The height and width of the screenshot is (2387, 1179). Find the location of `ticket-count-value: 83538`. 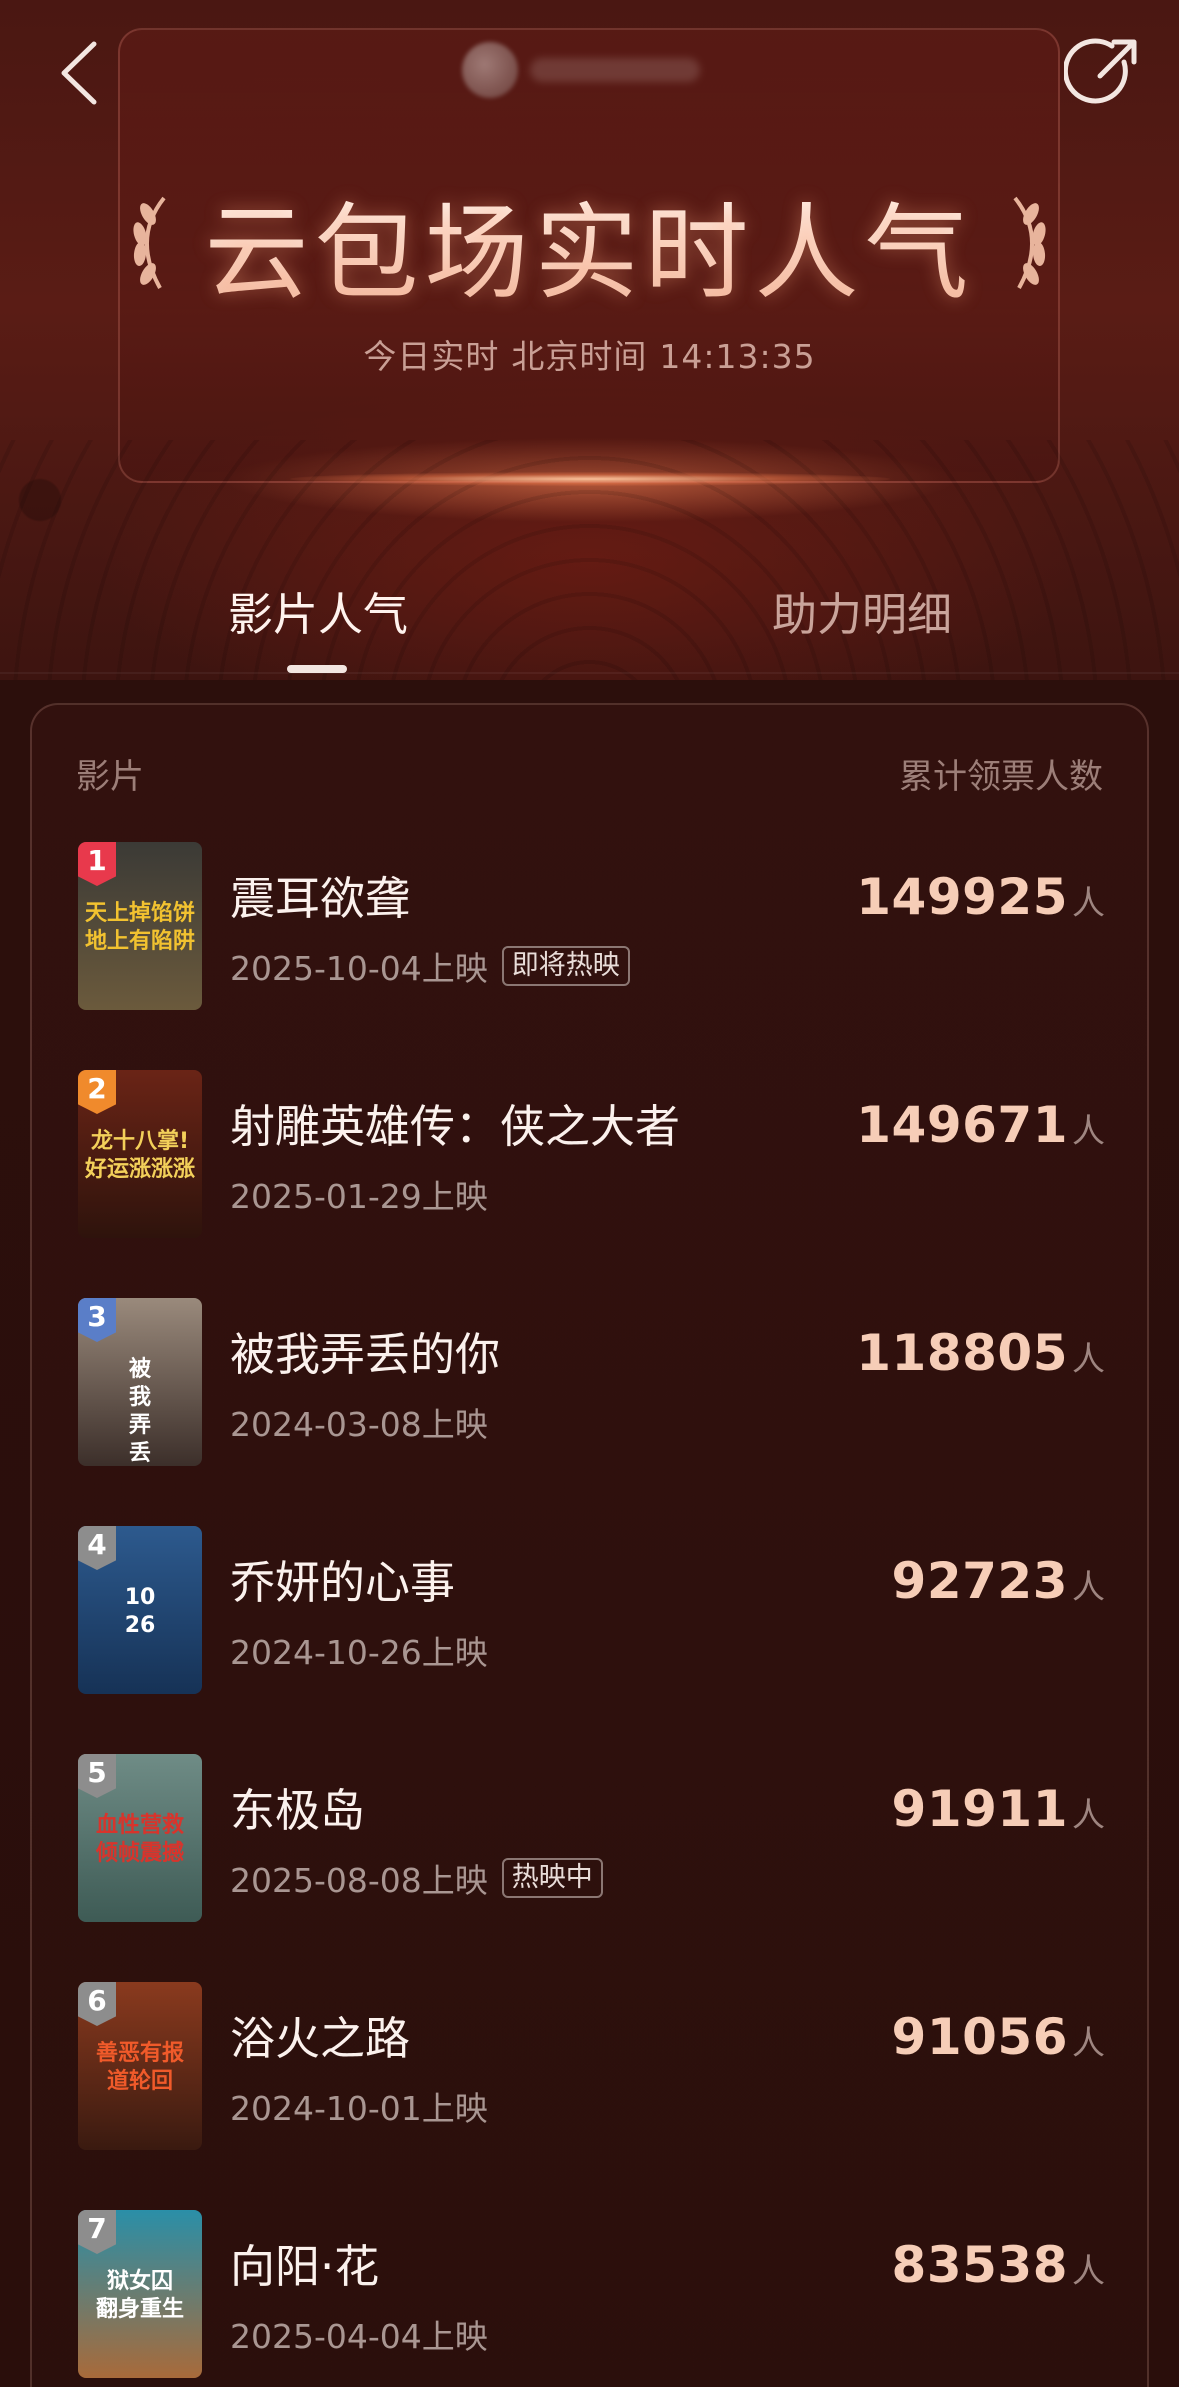

ticket-count-value: 83538 is located at coordinates (979, 2265).